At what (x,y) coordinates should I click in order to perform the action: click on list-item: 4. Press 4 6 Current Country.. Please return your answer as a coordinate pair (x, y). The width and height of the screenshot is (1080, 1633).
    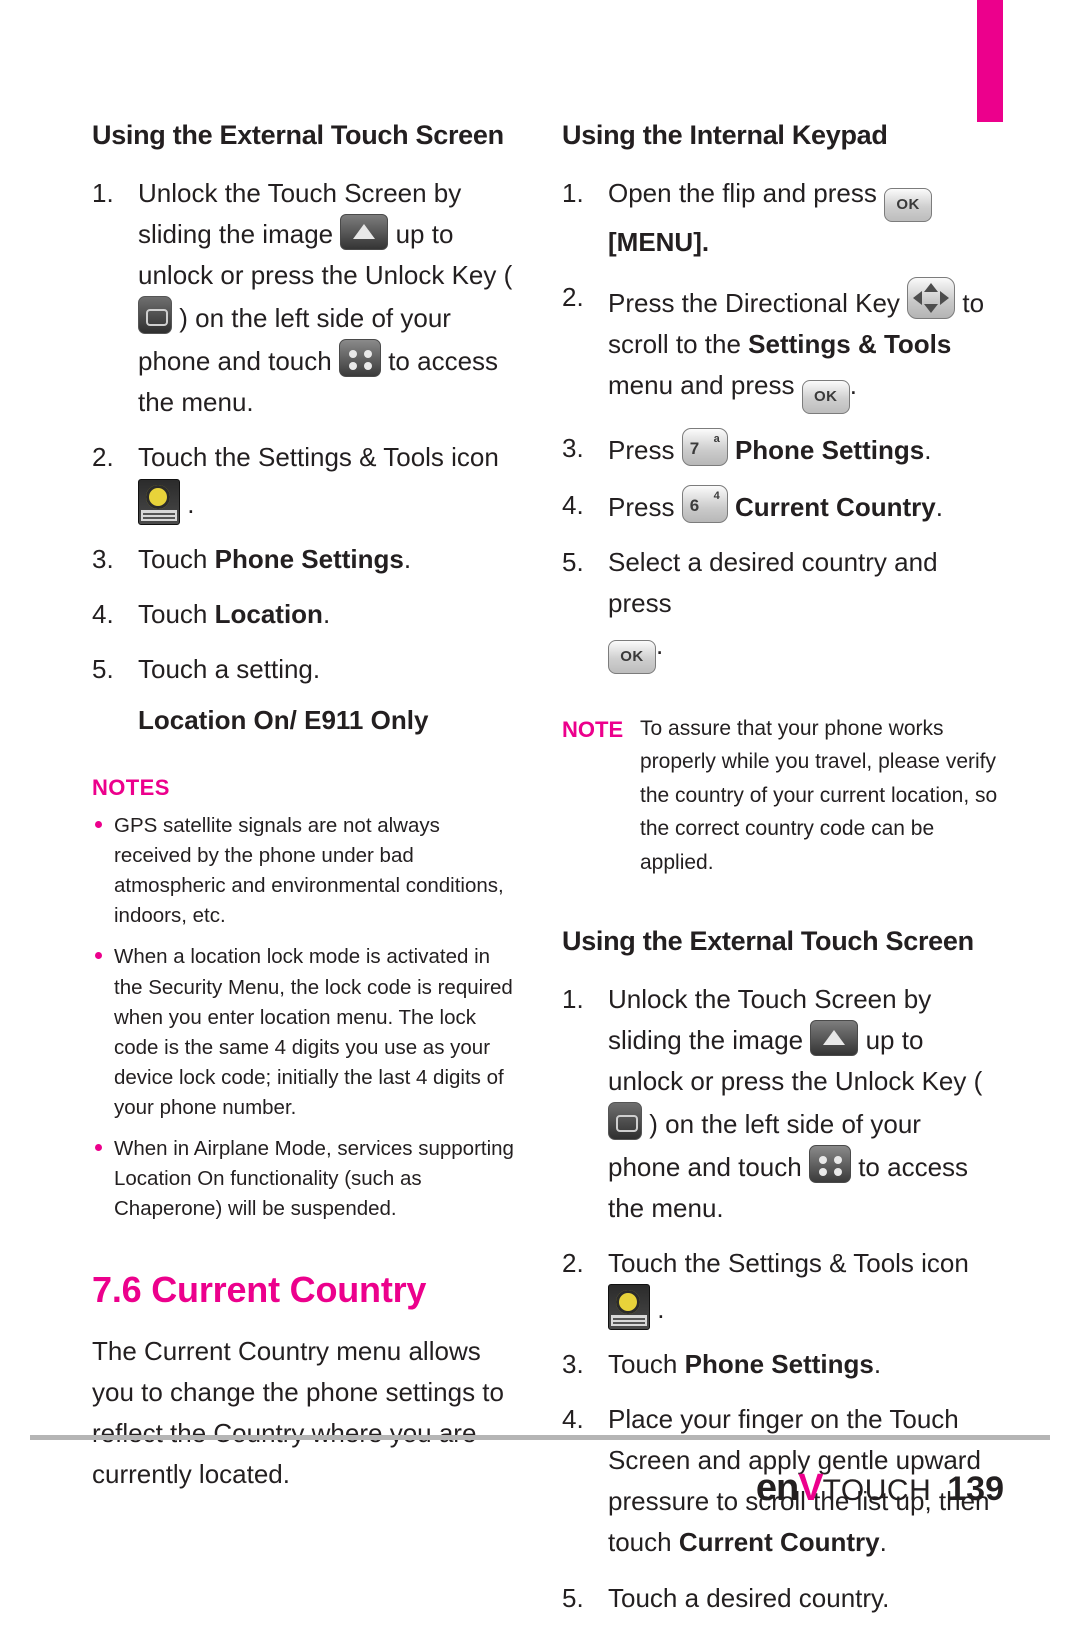
    Looking at the image, I should click on (781, 506).